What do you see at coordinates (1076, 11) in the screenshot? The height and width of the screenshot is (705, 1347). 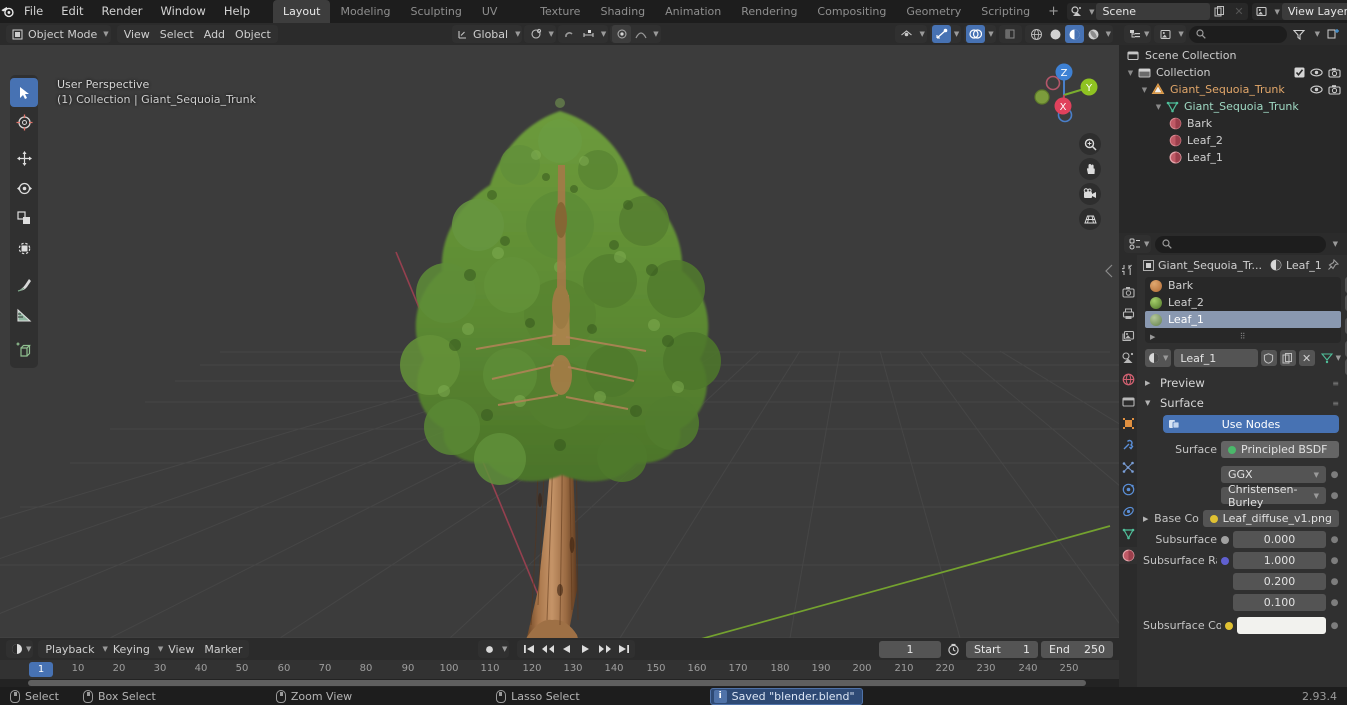 I see `scene-icon` at bounding box center [1076, 11].